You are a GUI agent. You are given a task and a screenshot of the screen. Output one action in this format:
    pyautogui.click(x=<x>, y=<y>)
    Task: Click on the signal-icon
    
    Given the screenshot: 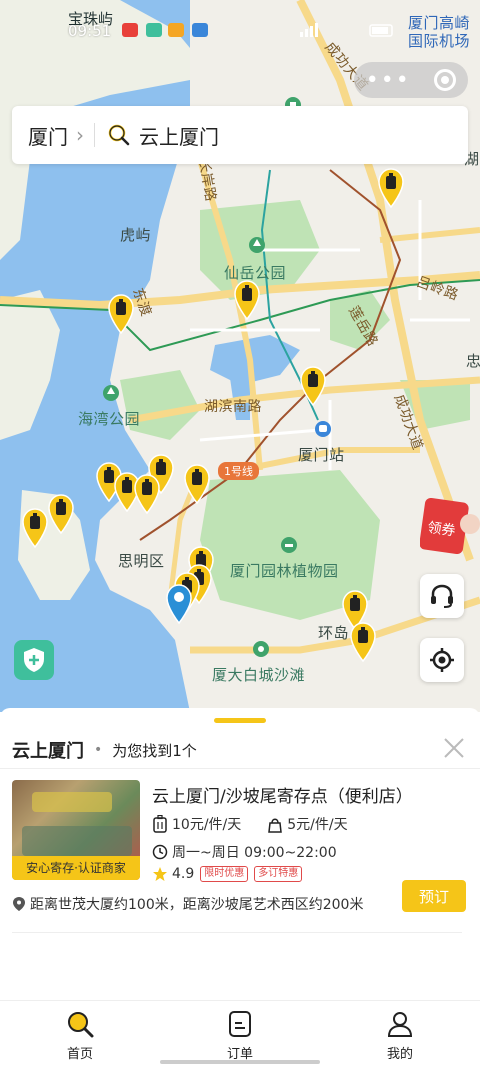 What is the action you would take?
    pyautogui.click(x=346, y=30)
    